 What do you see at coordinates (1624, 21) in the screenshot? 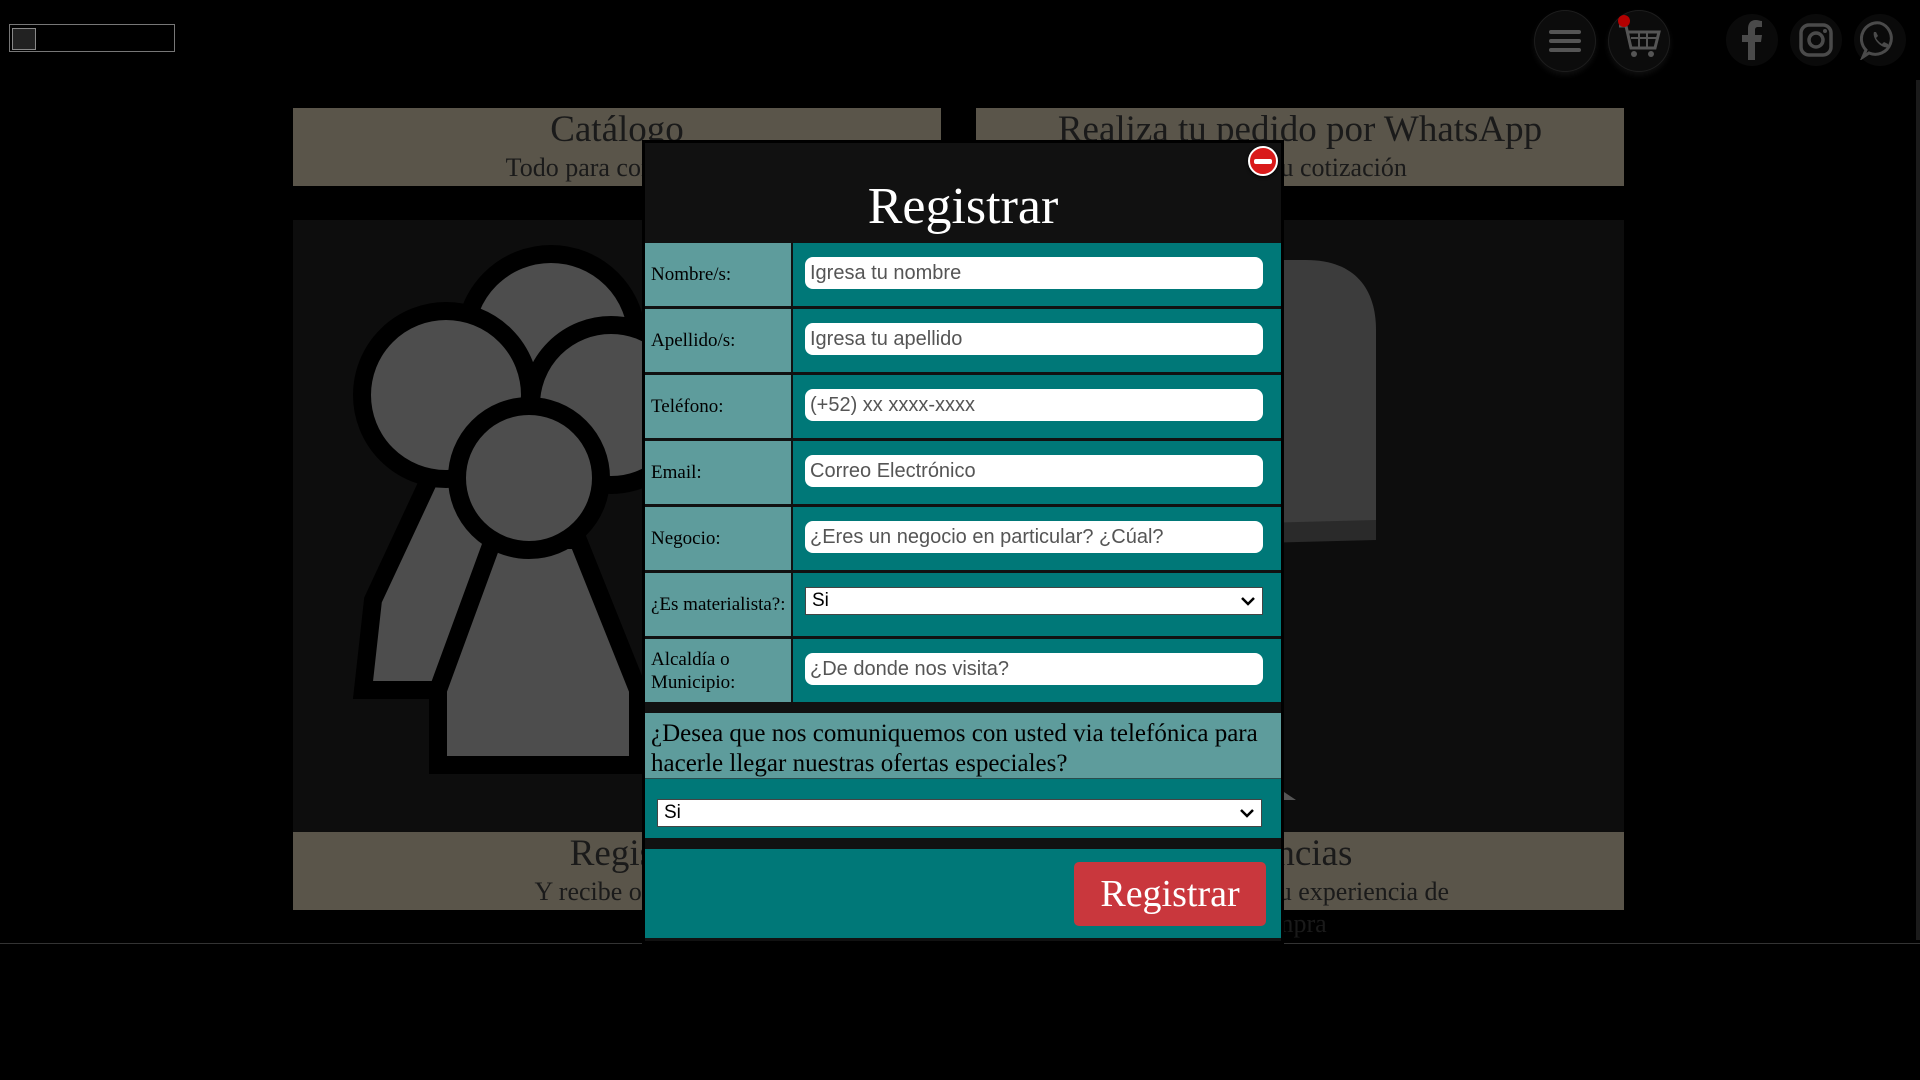
I see `cart-badge` at bounding box center [1624, 21].